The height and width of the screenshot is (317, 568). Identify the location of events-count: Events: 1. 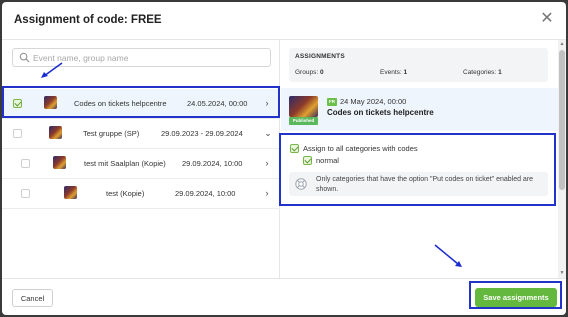
(393, 72).